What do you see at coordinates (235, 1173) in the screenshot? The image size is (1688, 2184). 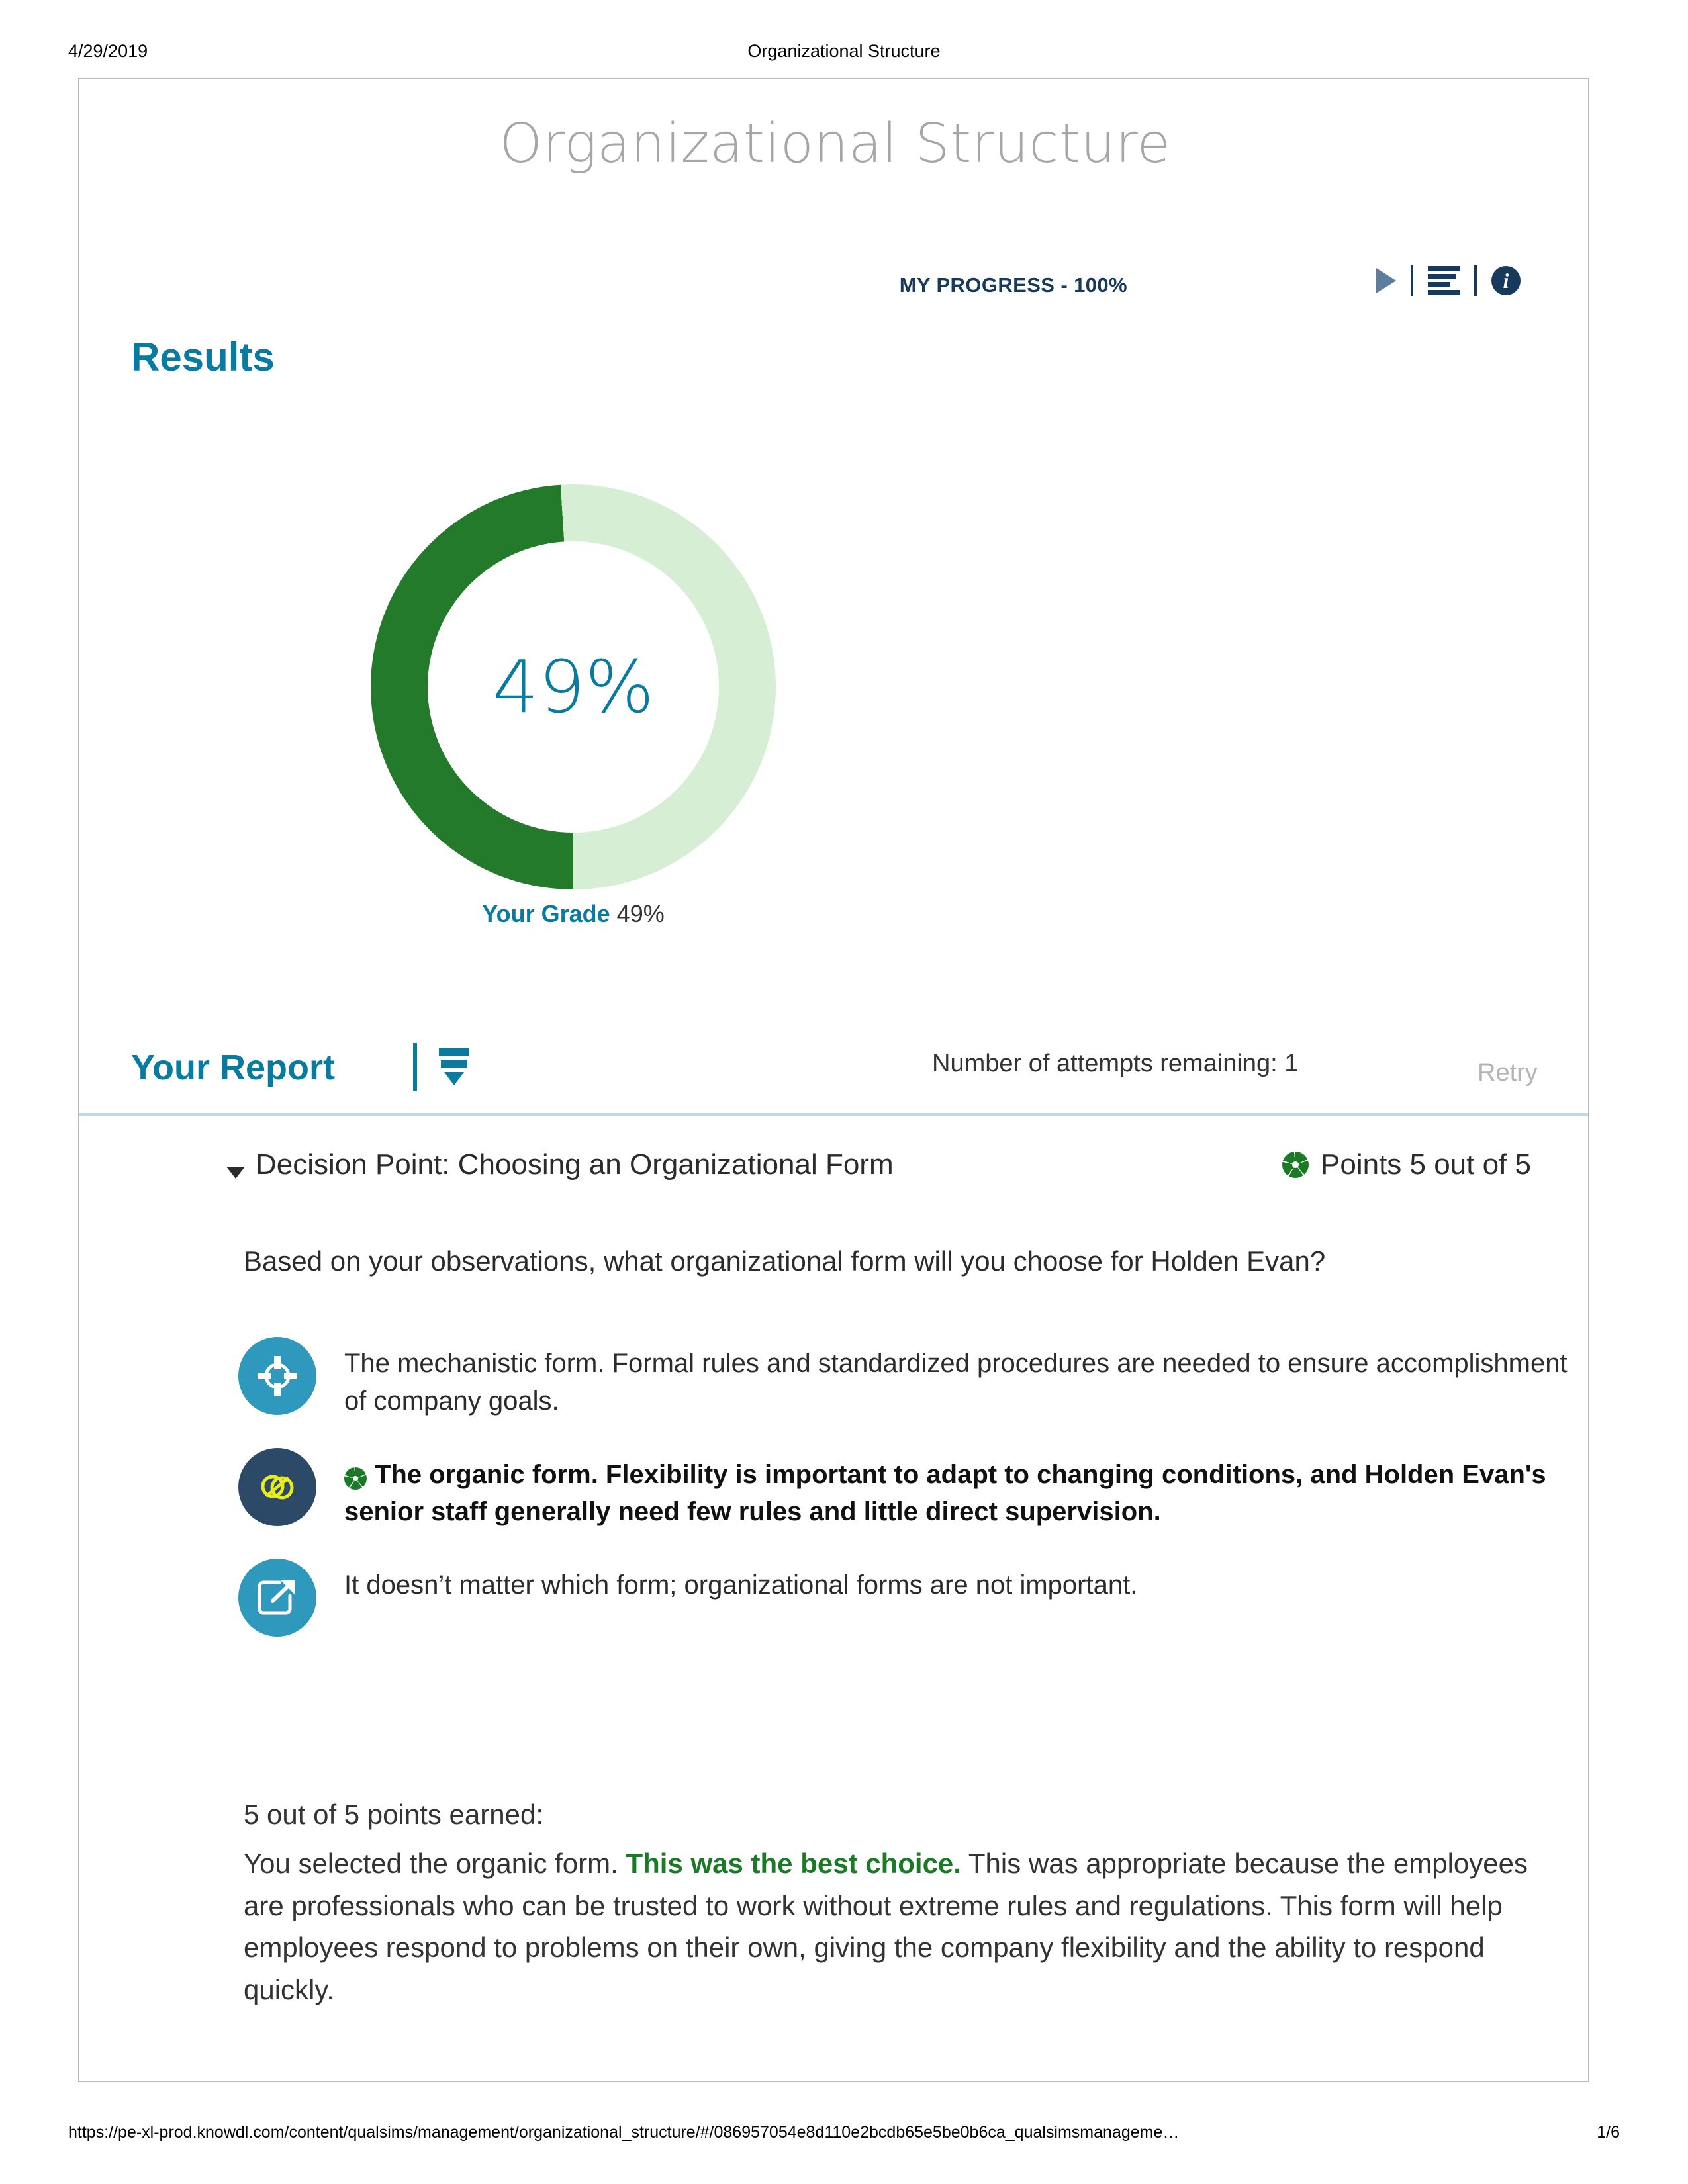 I see `chevron-down-icon` at bounding box center [235, 1173].